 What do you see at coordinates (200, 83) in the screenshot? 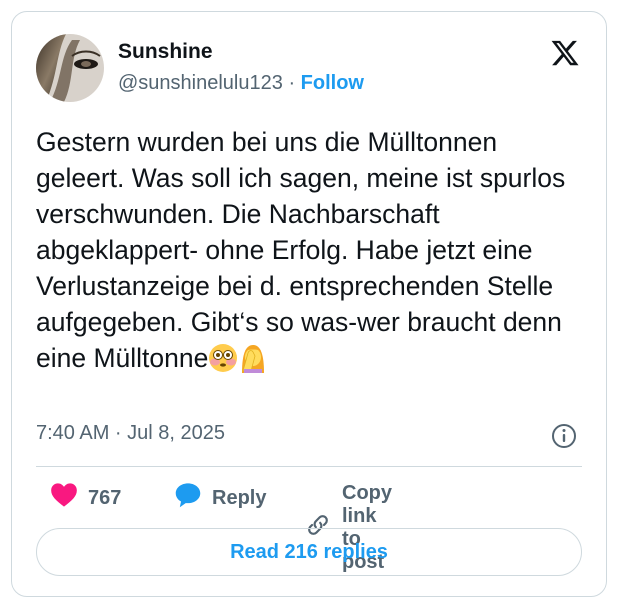
I see `author-handle: @sunshinelulu123` at bounding box center [200, 83].